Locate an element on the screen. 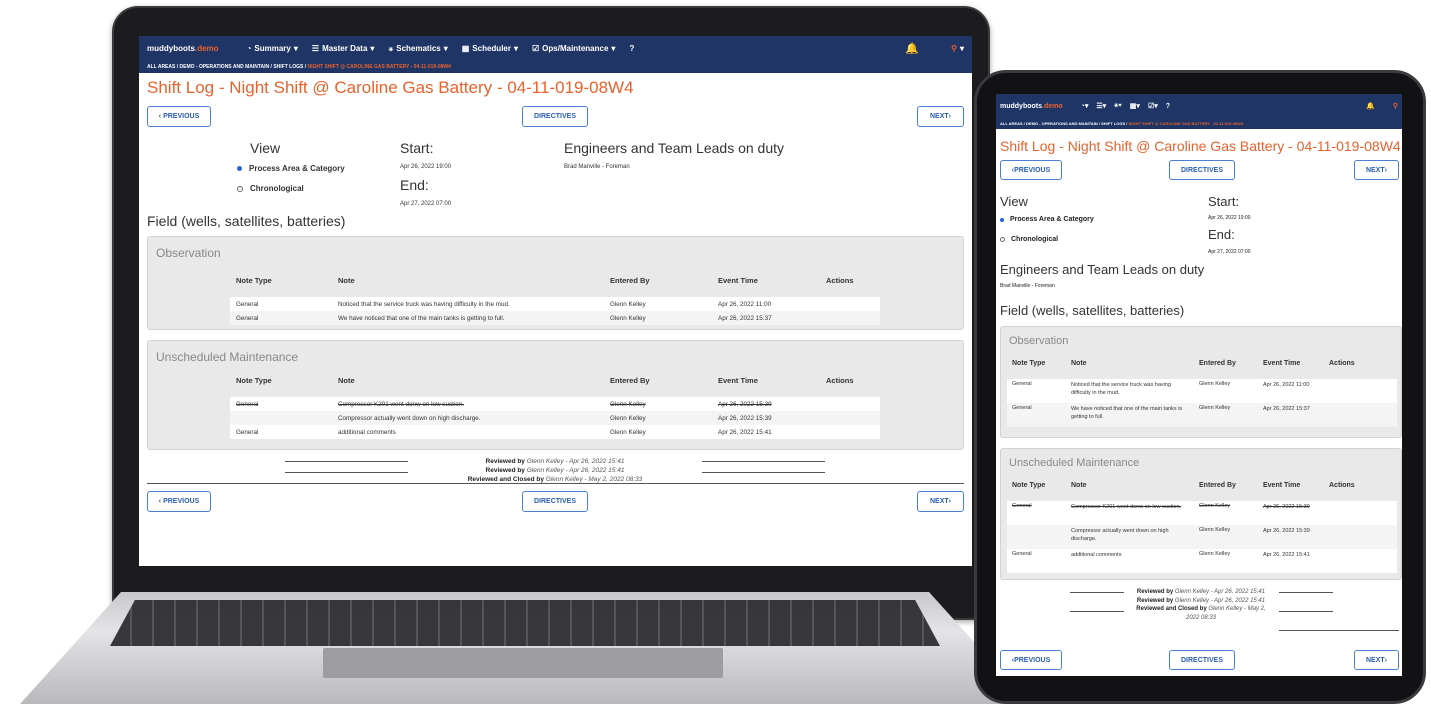 This screenshot has height=711, width=1431. checklist-icon: ☑ is located at coordinates (536, 48).